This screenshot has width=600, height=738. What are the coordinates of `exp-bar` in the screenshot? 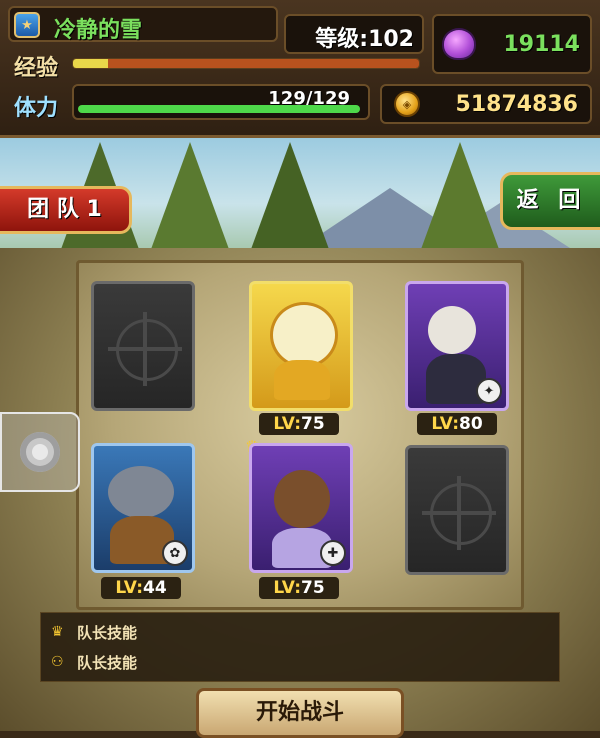 It's located at (246, 63).